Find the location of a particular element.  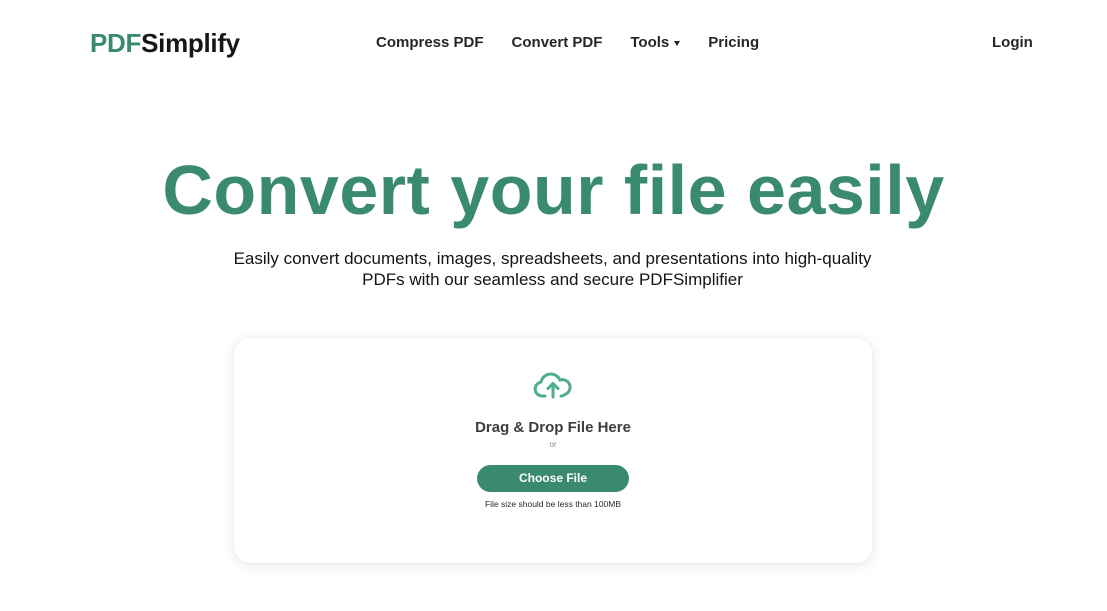

nav-compress-pdf: Compress PDF is located at coordinates (430, 42).